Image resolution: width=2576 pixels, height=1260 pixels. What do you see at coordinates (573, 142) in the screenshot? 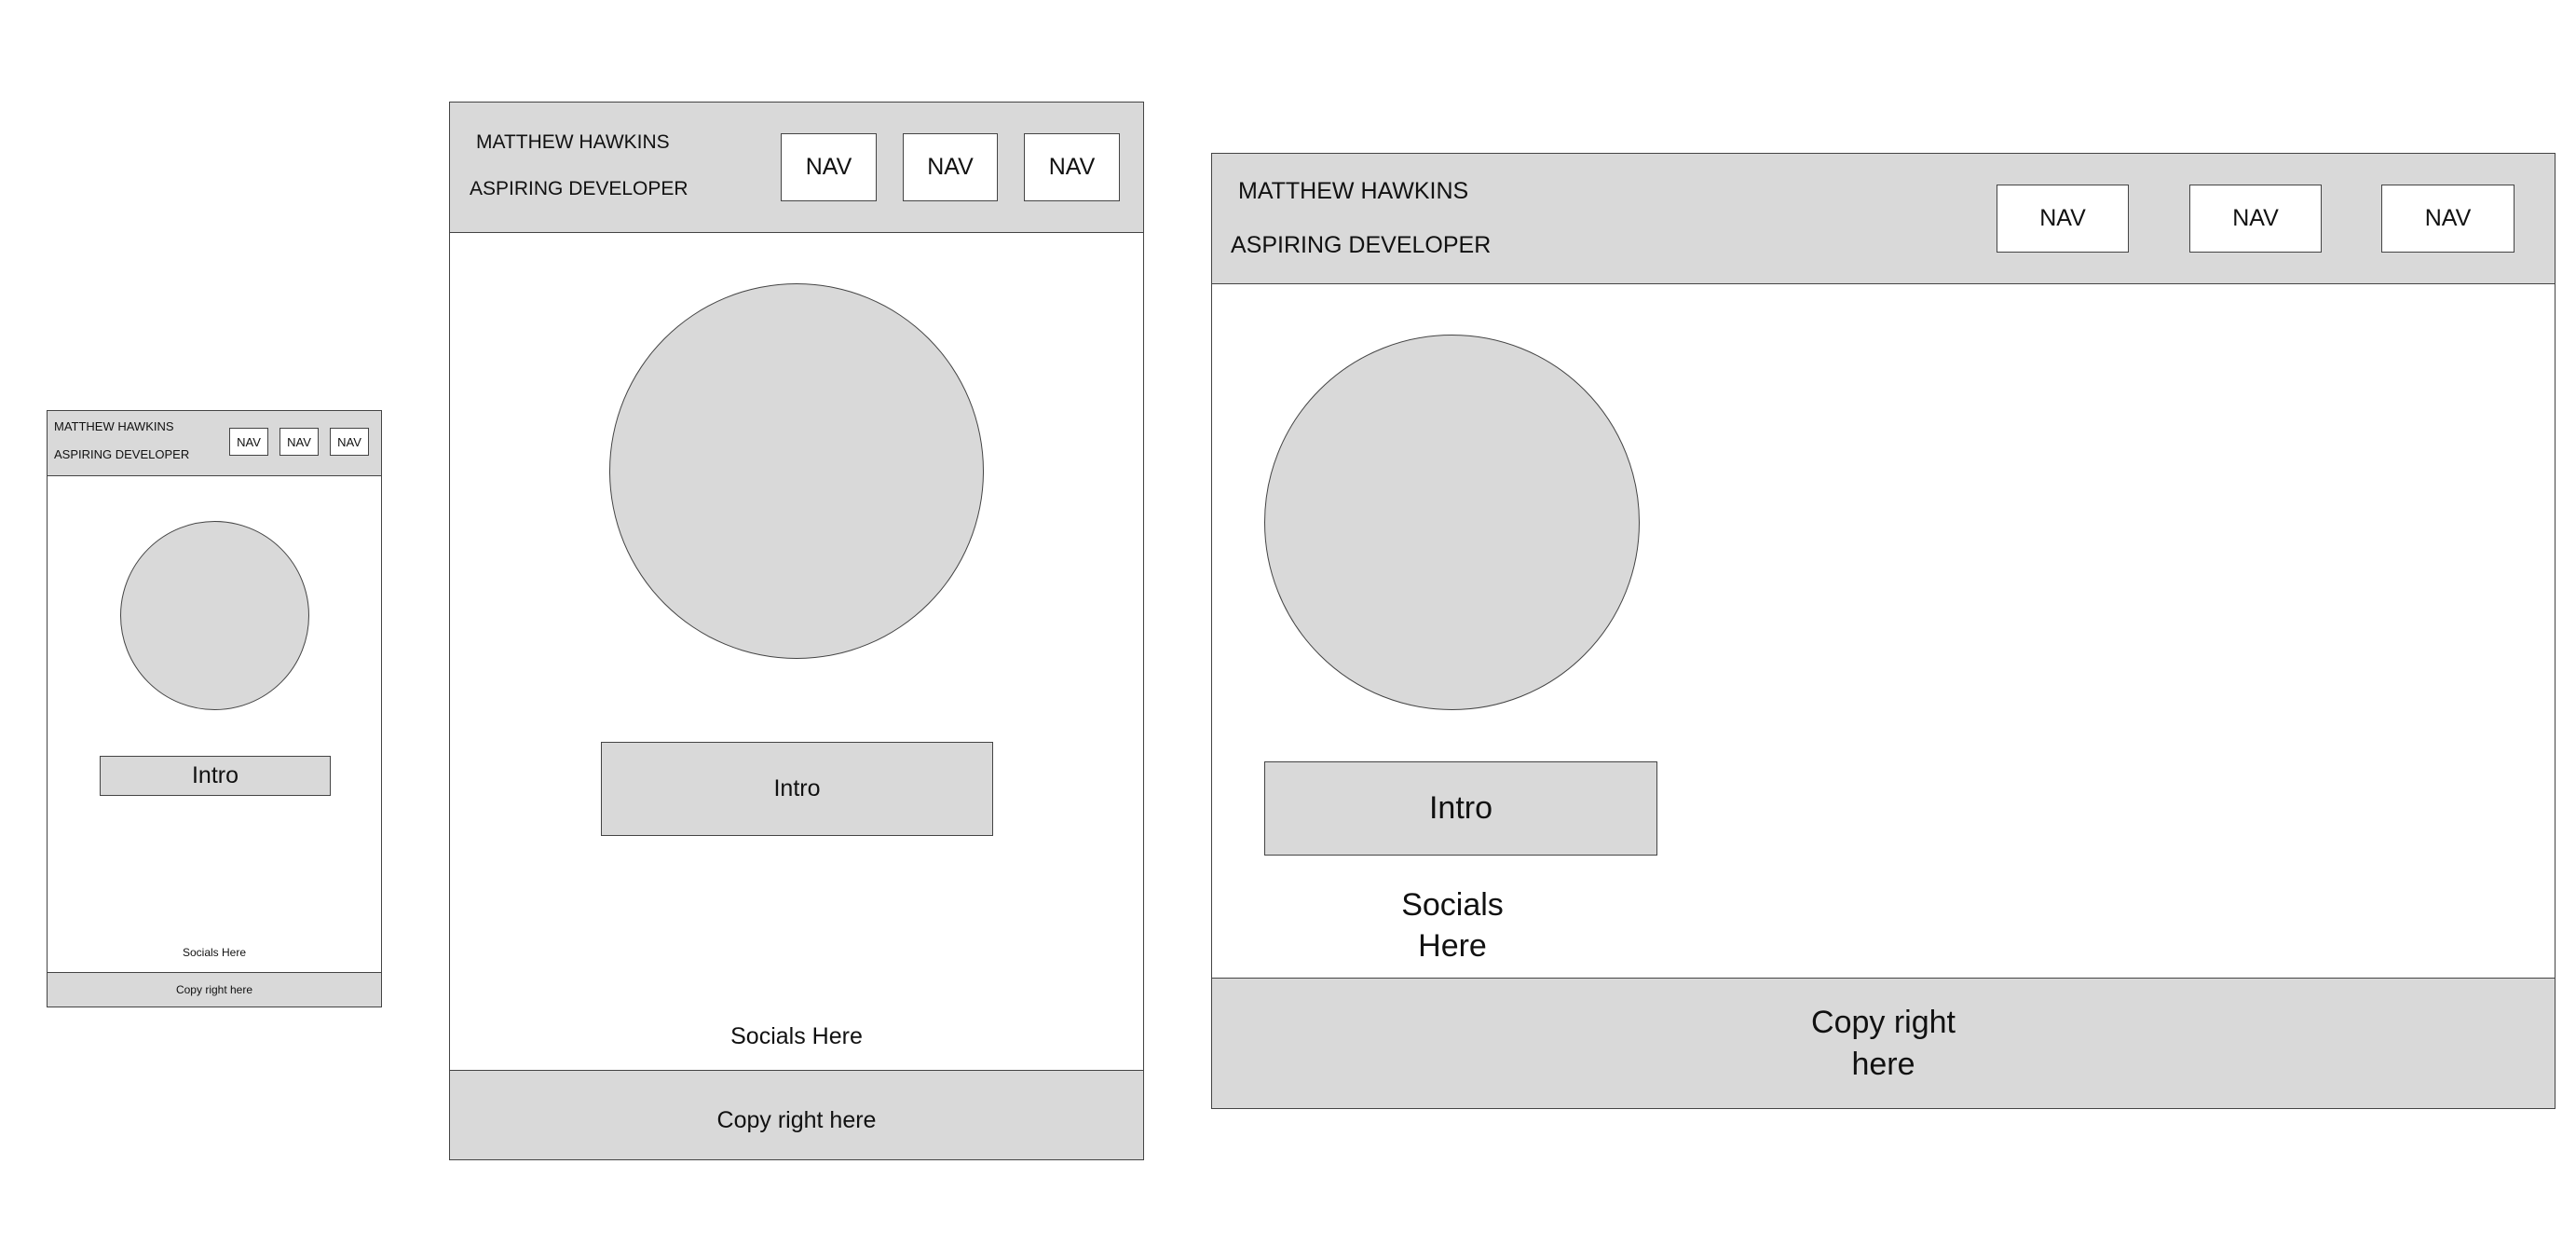
I see `tablet-site-name: MATTHEW HAWKINS` at bounding box center [573, 142].